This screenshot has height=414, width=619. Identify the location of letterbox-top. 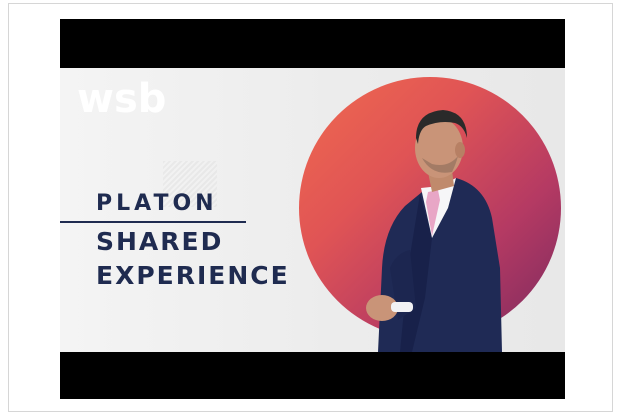
(312, 43).